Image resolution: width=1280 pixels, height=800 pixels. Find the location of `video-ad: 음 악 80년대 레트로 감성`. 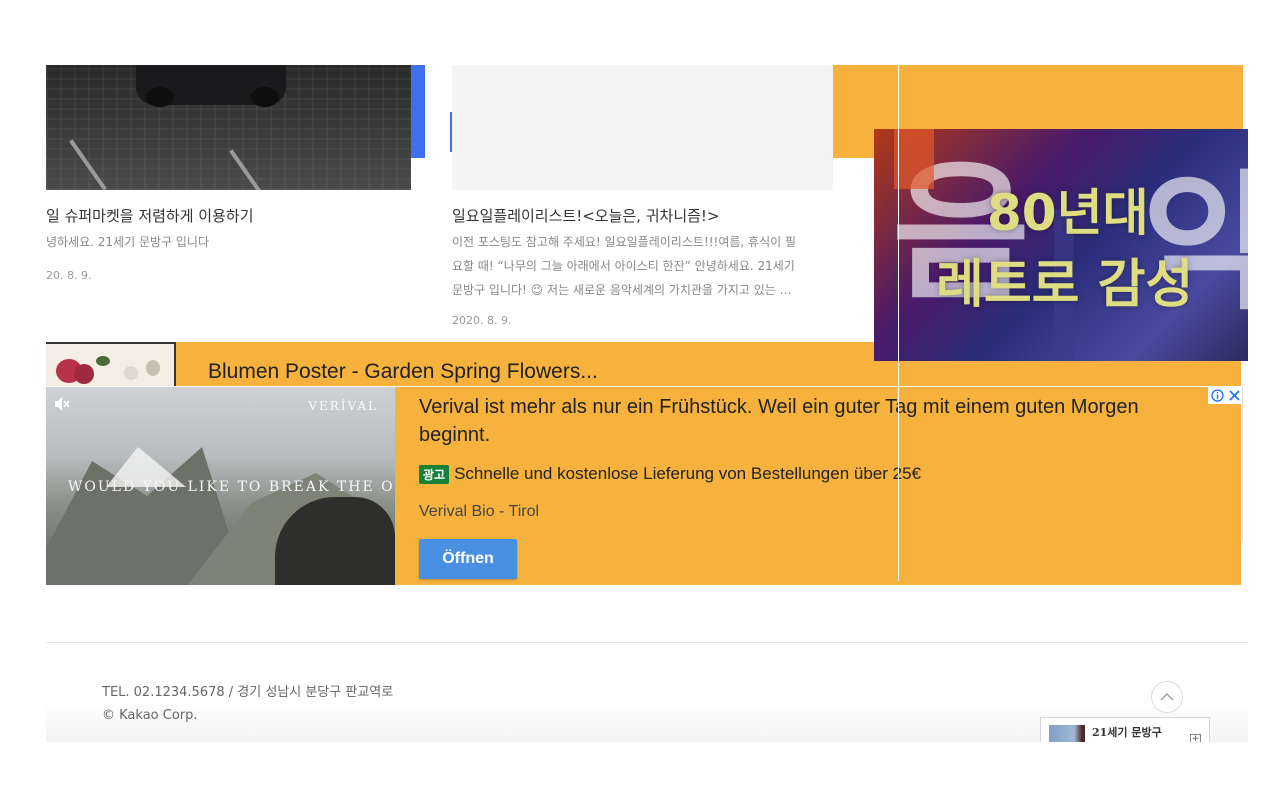

video-ad: 음 악 80년대 레트로 감성 is located at coordinates (1061, 245).